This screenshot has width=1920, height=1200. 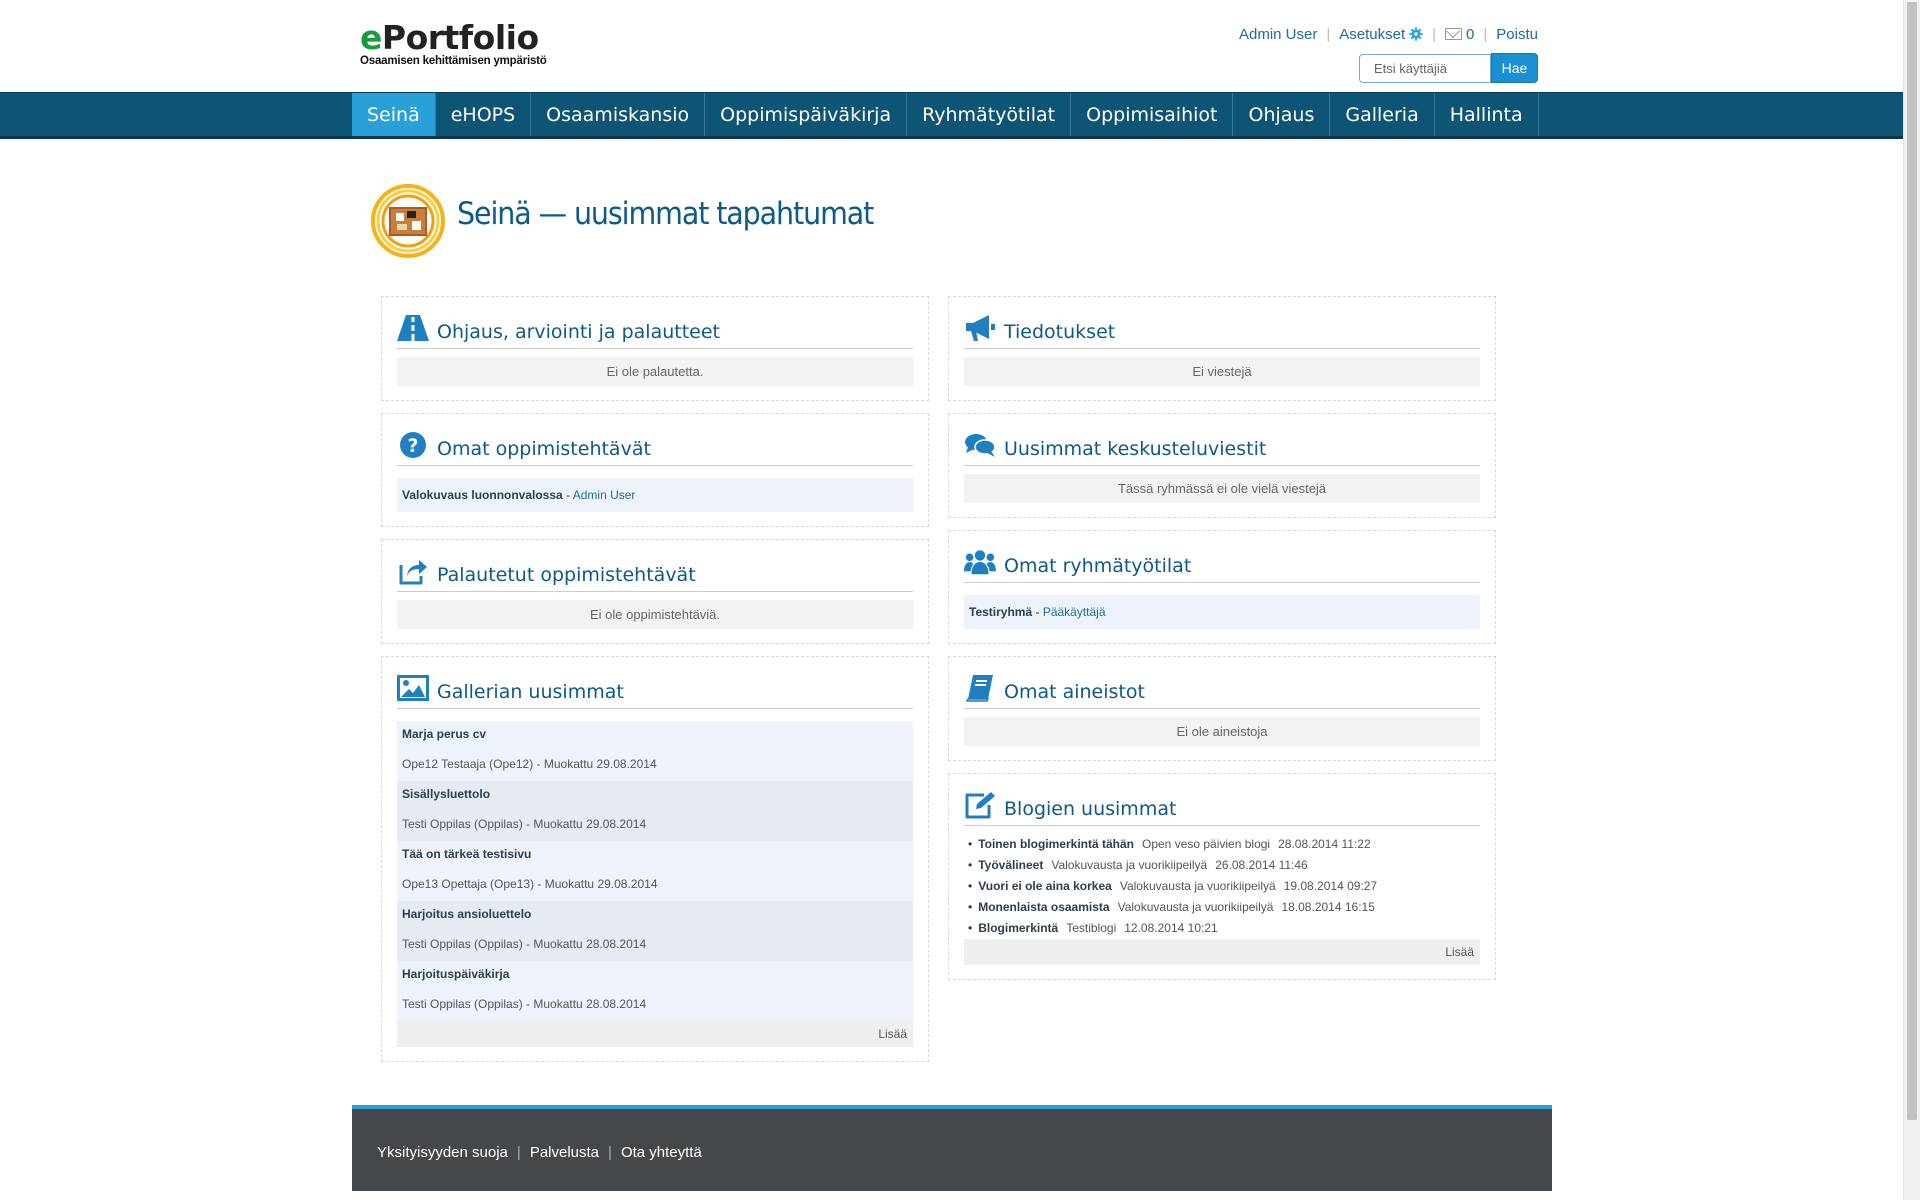 What do you see at coordinates (1222, 731) in the screenshot?
I see `empty-message: Ei ole aineistoja` at bounding box center [1222, 731].